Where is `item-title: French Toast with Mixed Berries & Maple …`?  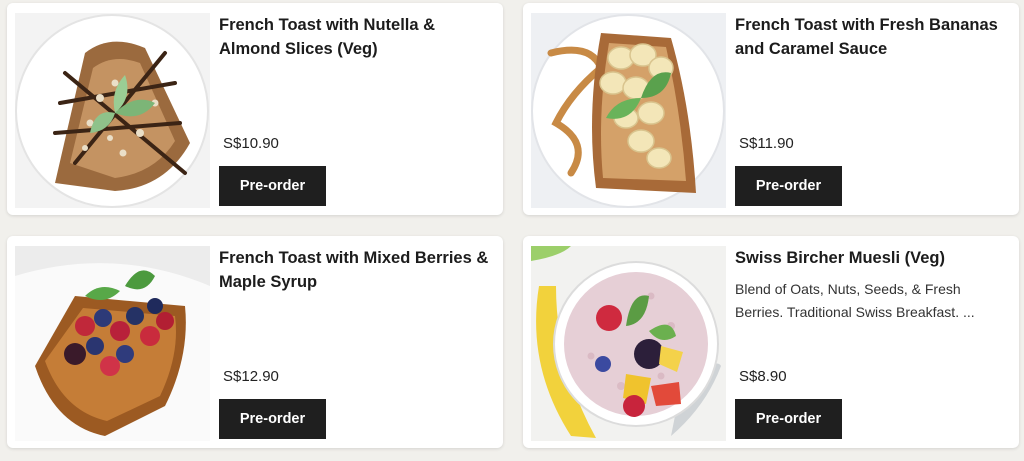 item-title: French Toast with Mixed Berries & Maple … is located at coordinates (354, 270).